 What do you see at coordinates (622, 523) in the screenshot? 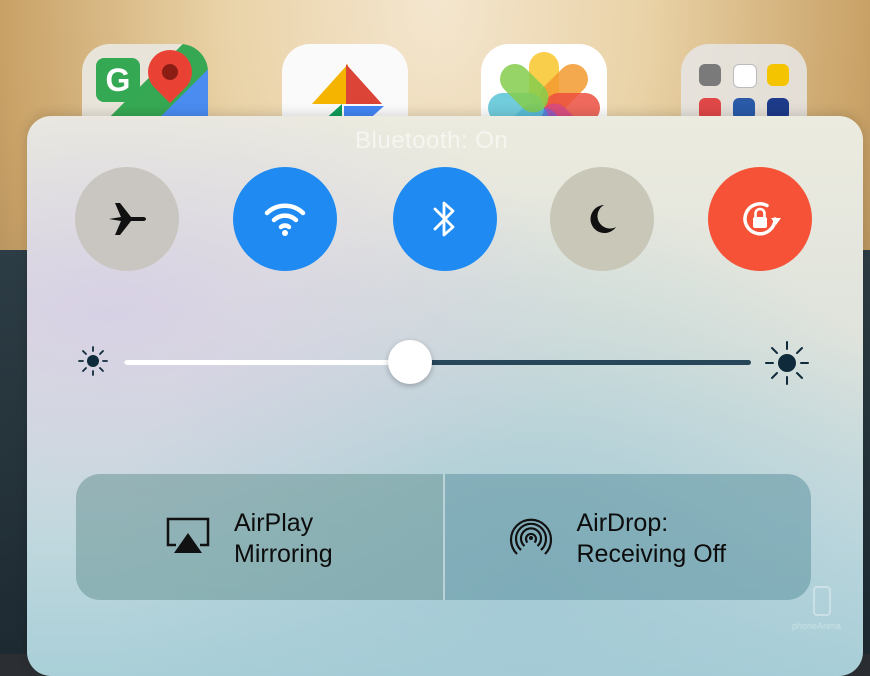
I see `airdrop-label-line1: AirDrop:` at bounding box center [622, 523].